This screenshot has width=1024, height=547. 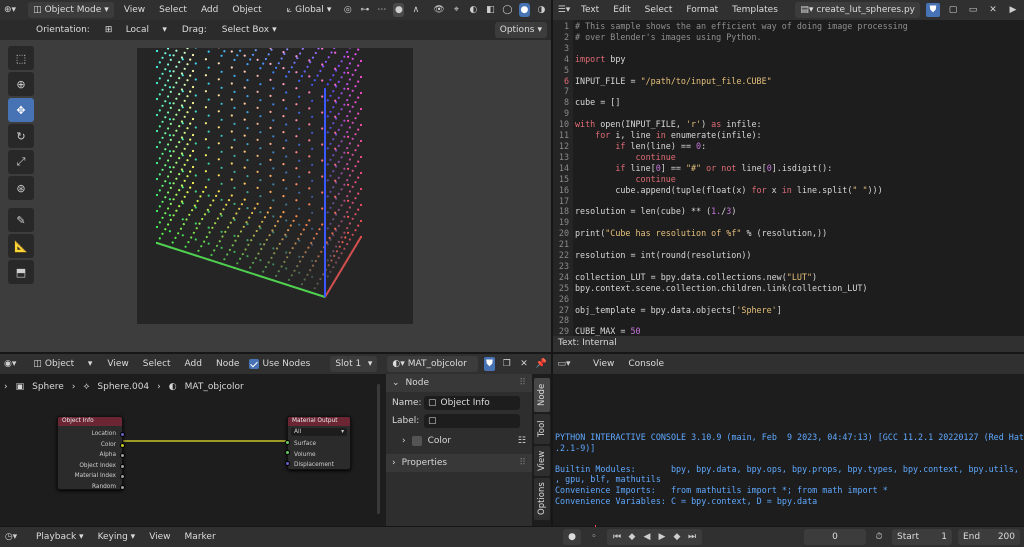 I want to click on scale-tool-icon: ⤢, so click(x=21, y=162).